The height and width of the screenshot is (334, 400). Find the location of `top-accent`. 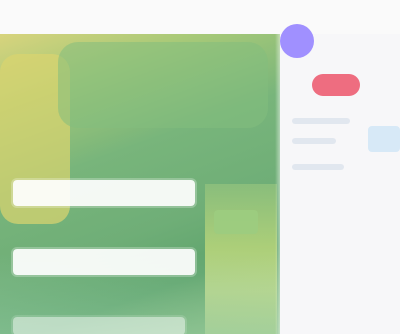

top-accent is located at coordinates (163, 85).